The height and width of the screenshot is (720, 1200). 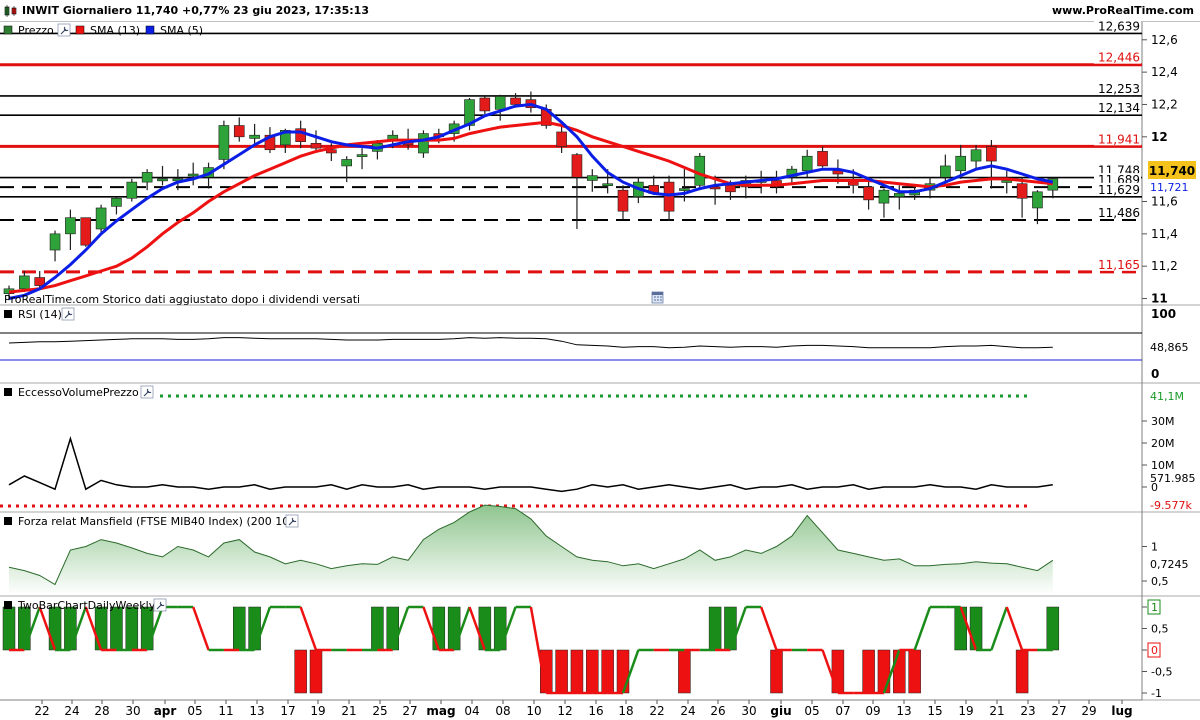 What do you see at coordinates (103, 30) in the screenshot?
I see `price-legend: Prezzo SMA (13) SMA (5)` at bounding box center [103, 30].